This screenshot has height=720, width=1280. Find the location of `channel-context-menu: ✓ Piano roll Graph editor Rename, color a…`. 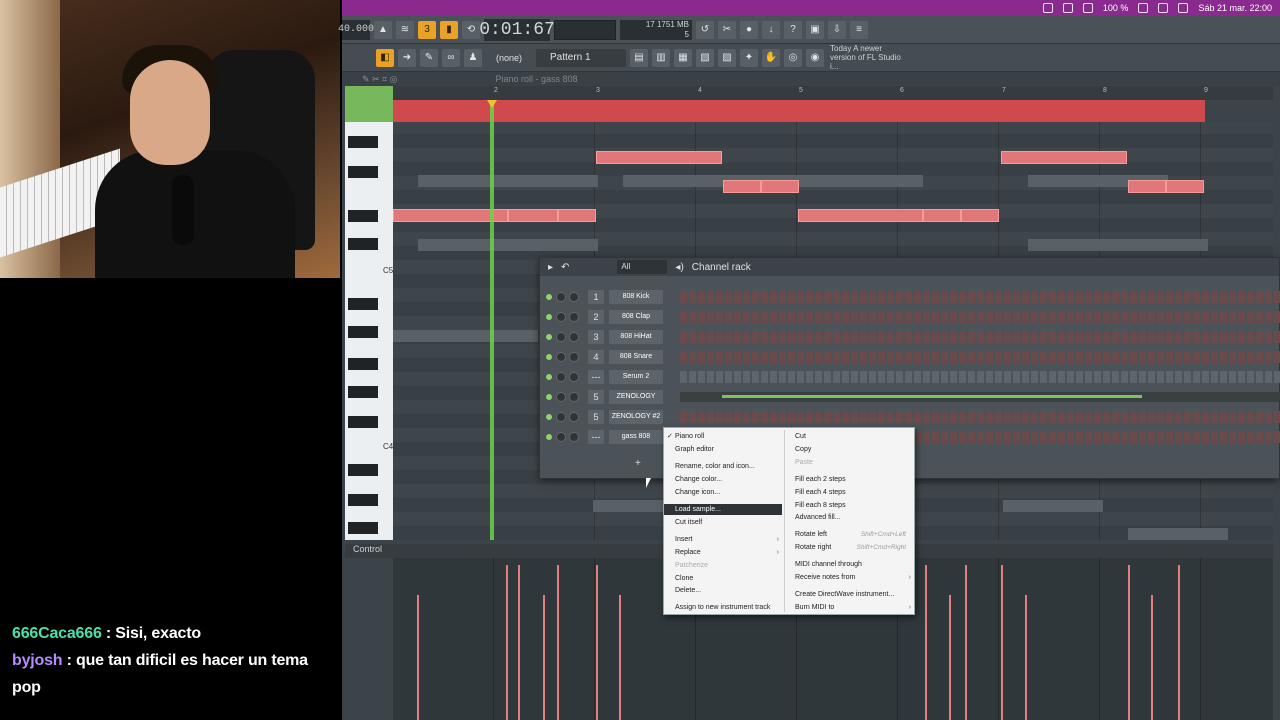

channel-context-menu: ✓ Piano roll Graph editor Rename, color a… is located at coordinates (789, 521).